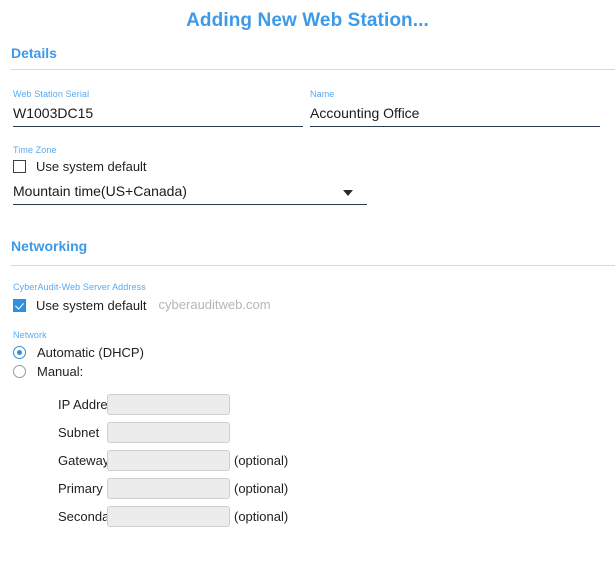  Describe the element at coordinates (314, 371) in the screenshot. I see `network-option-manual-row: Manual:` at that location.